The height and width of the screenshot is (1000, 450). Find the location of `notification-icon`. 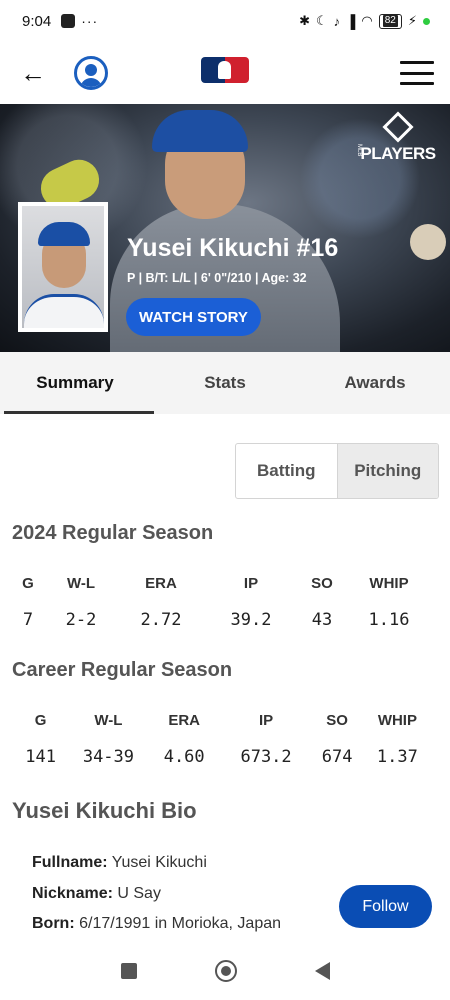

notification-icon is located at coordinates (68, 21).